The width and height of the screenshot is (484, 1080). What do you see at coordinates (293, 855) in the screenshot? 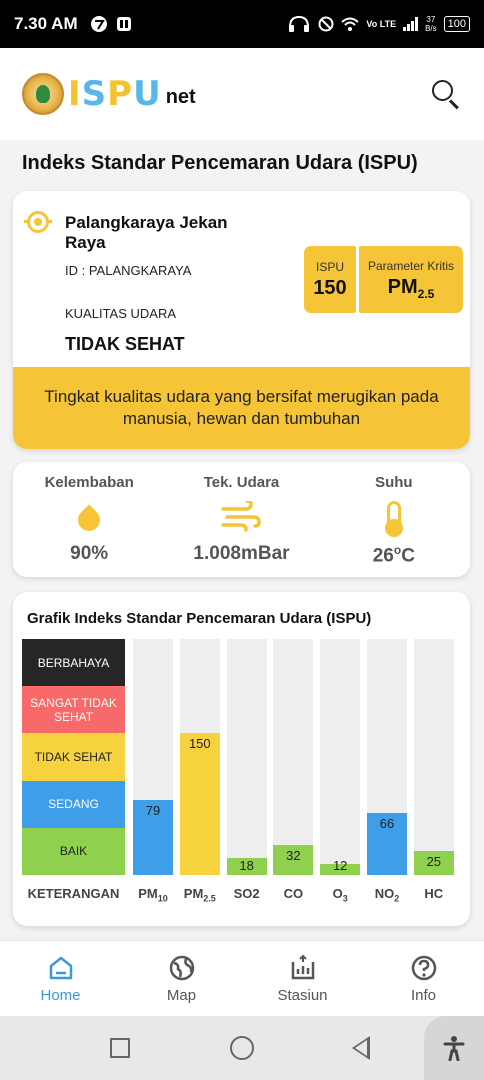
I see `bar-value-label: 32` at bounding box center [293, 855].